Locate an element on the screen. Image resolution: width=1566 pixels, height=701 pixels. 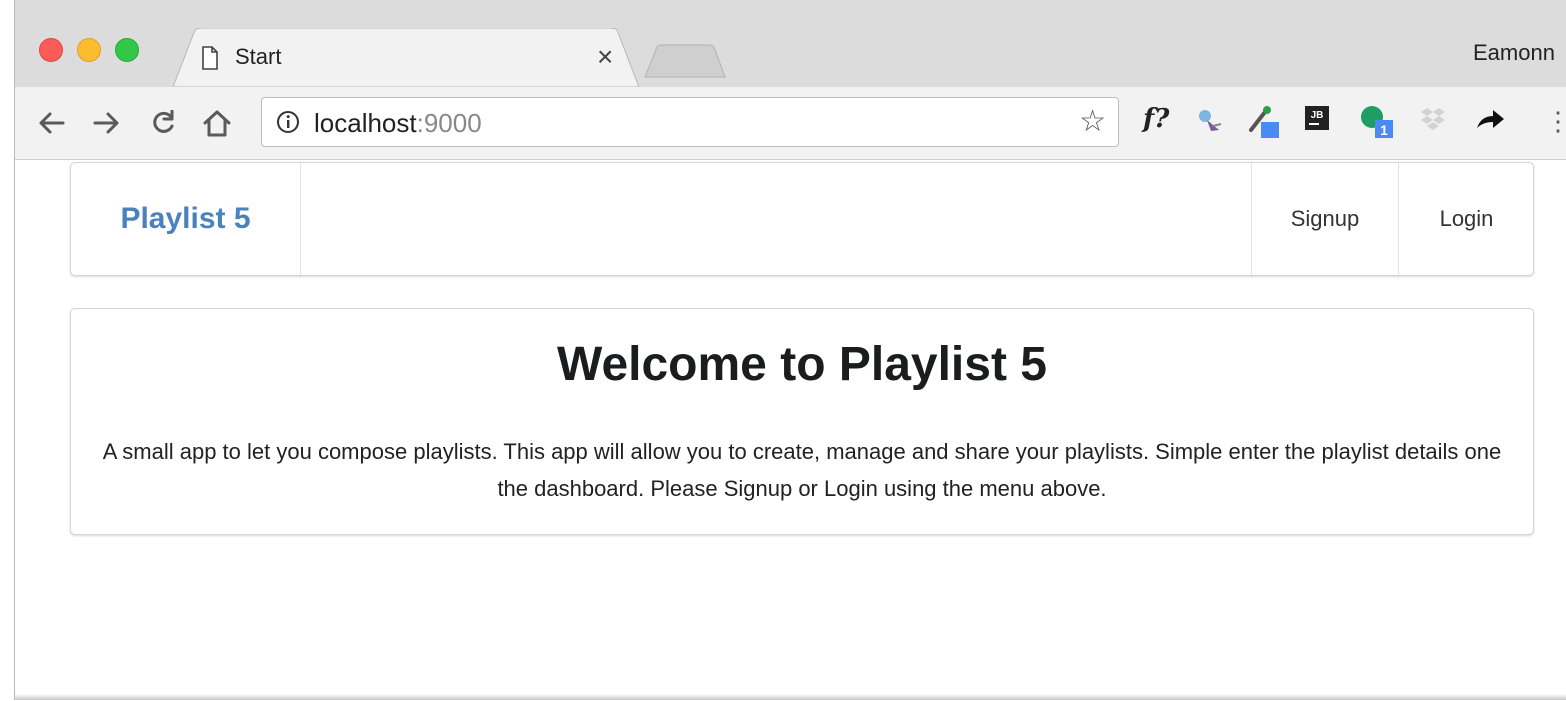
brand-link: Playlist 5 is located at coordinates (186, 219).